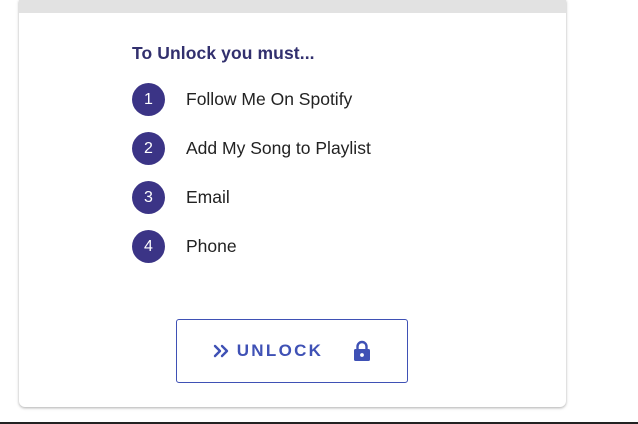  What do you see at coordinates (332, 246) in the screenshot?
I see `requirement-phone: 4 Phone` at bounding box center [332, 246].